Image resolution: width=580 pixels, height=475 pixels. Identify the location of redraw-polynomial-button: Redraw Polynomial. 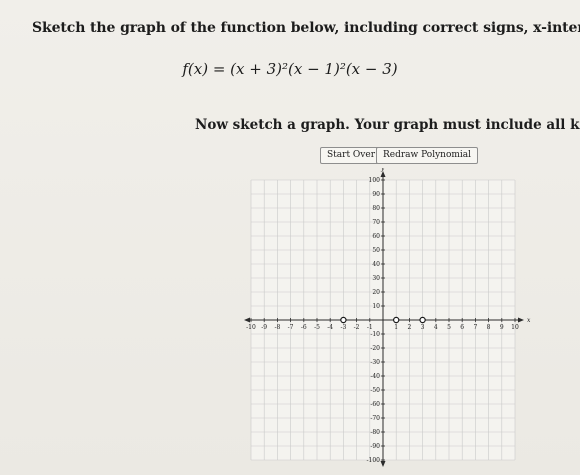
(427, 155).